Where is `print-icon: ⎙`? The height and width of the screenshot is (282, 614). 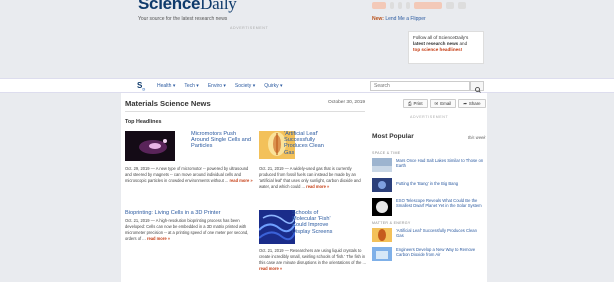
print-icon: ⎙ is located at coordinates (410, 103).